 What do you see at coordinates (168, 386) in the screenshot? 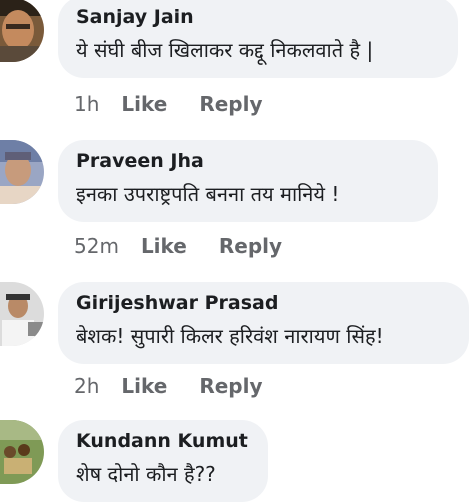
I see `comment-actions: 2h Like Reply` at bounding box center [168, 386].